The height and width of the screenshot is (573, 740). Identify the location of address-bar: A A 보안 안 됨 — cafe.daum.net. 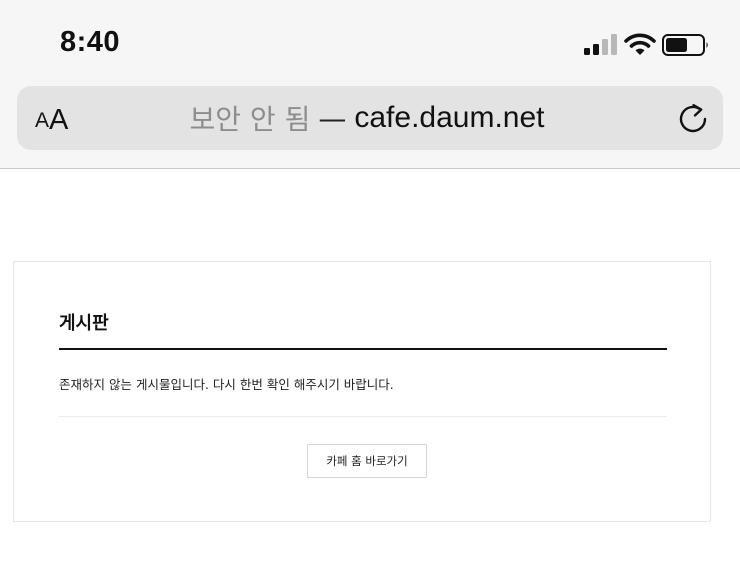
(370, 118).